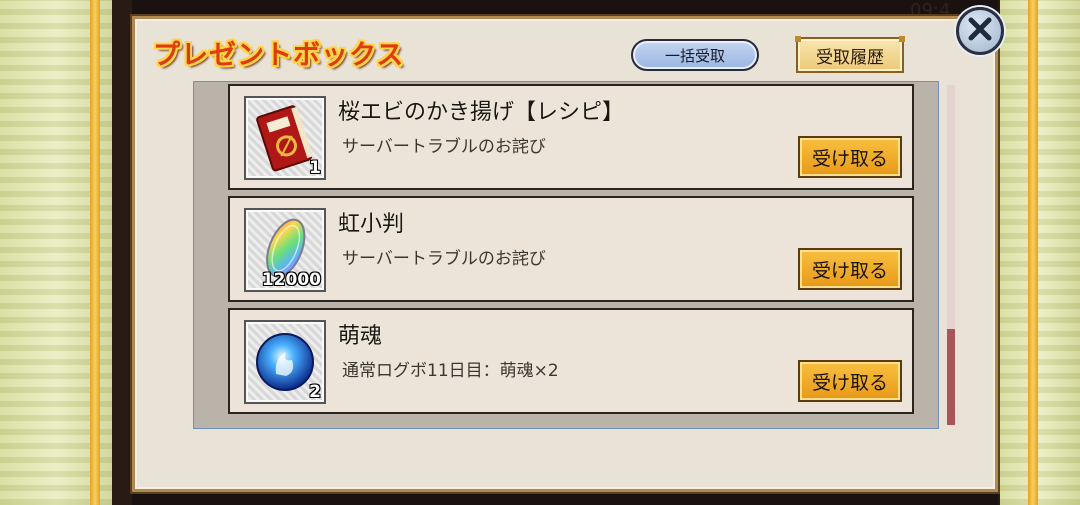 The height and width of the screenshot is (505, 1080). I want to click on close-icon, so click(980, 31).